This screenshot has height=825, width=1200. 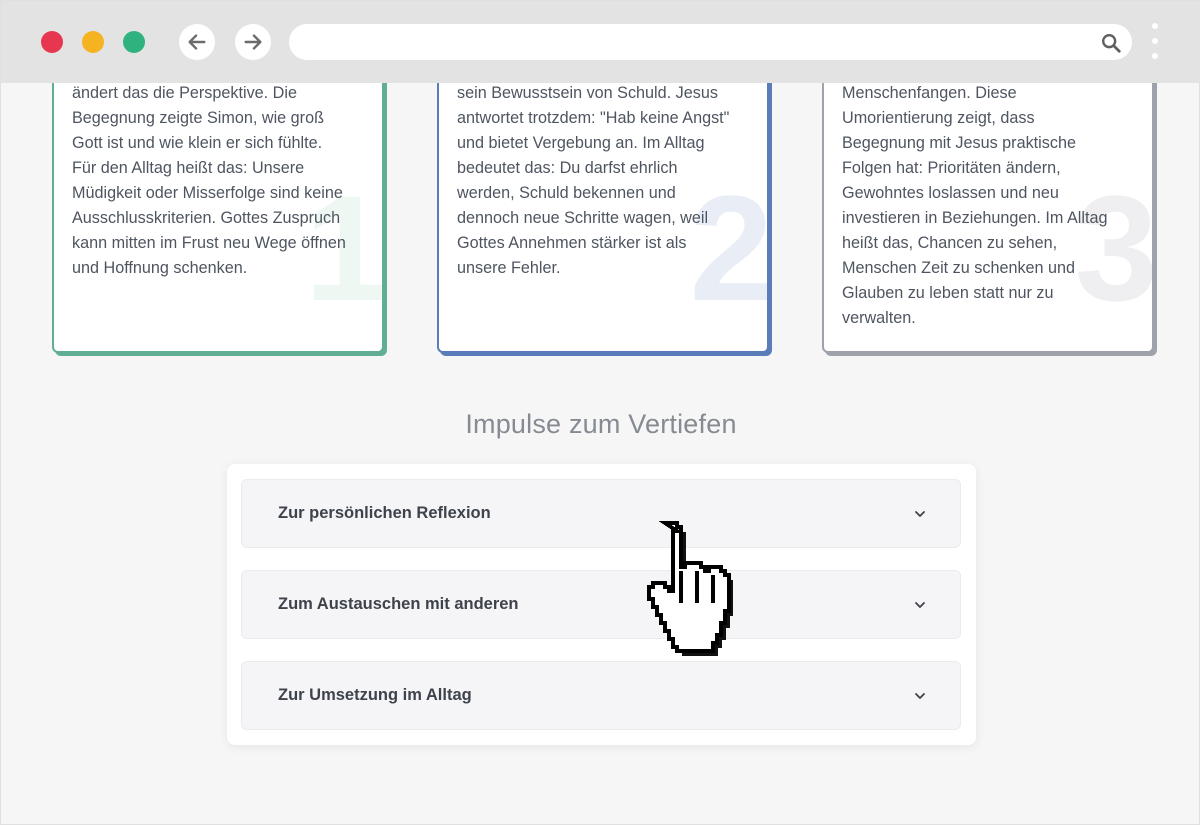 I want to click on arrow-left-icon, so click(x=197, y=42).